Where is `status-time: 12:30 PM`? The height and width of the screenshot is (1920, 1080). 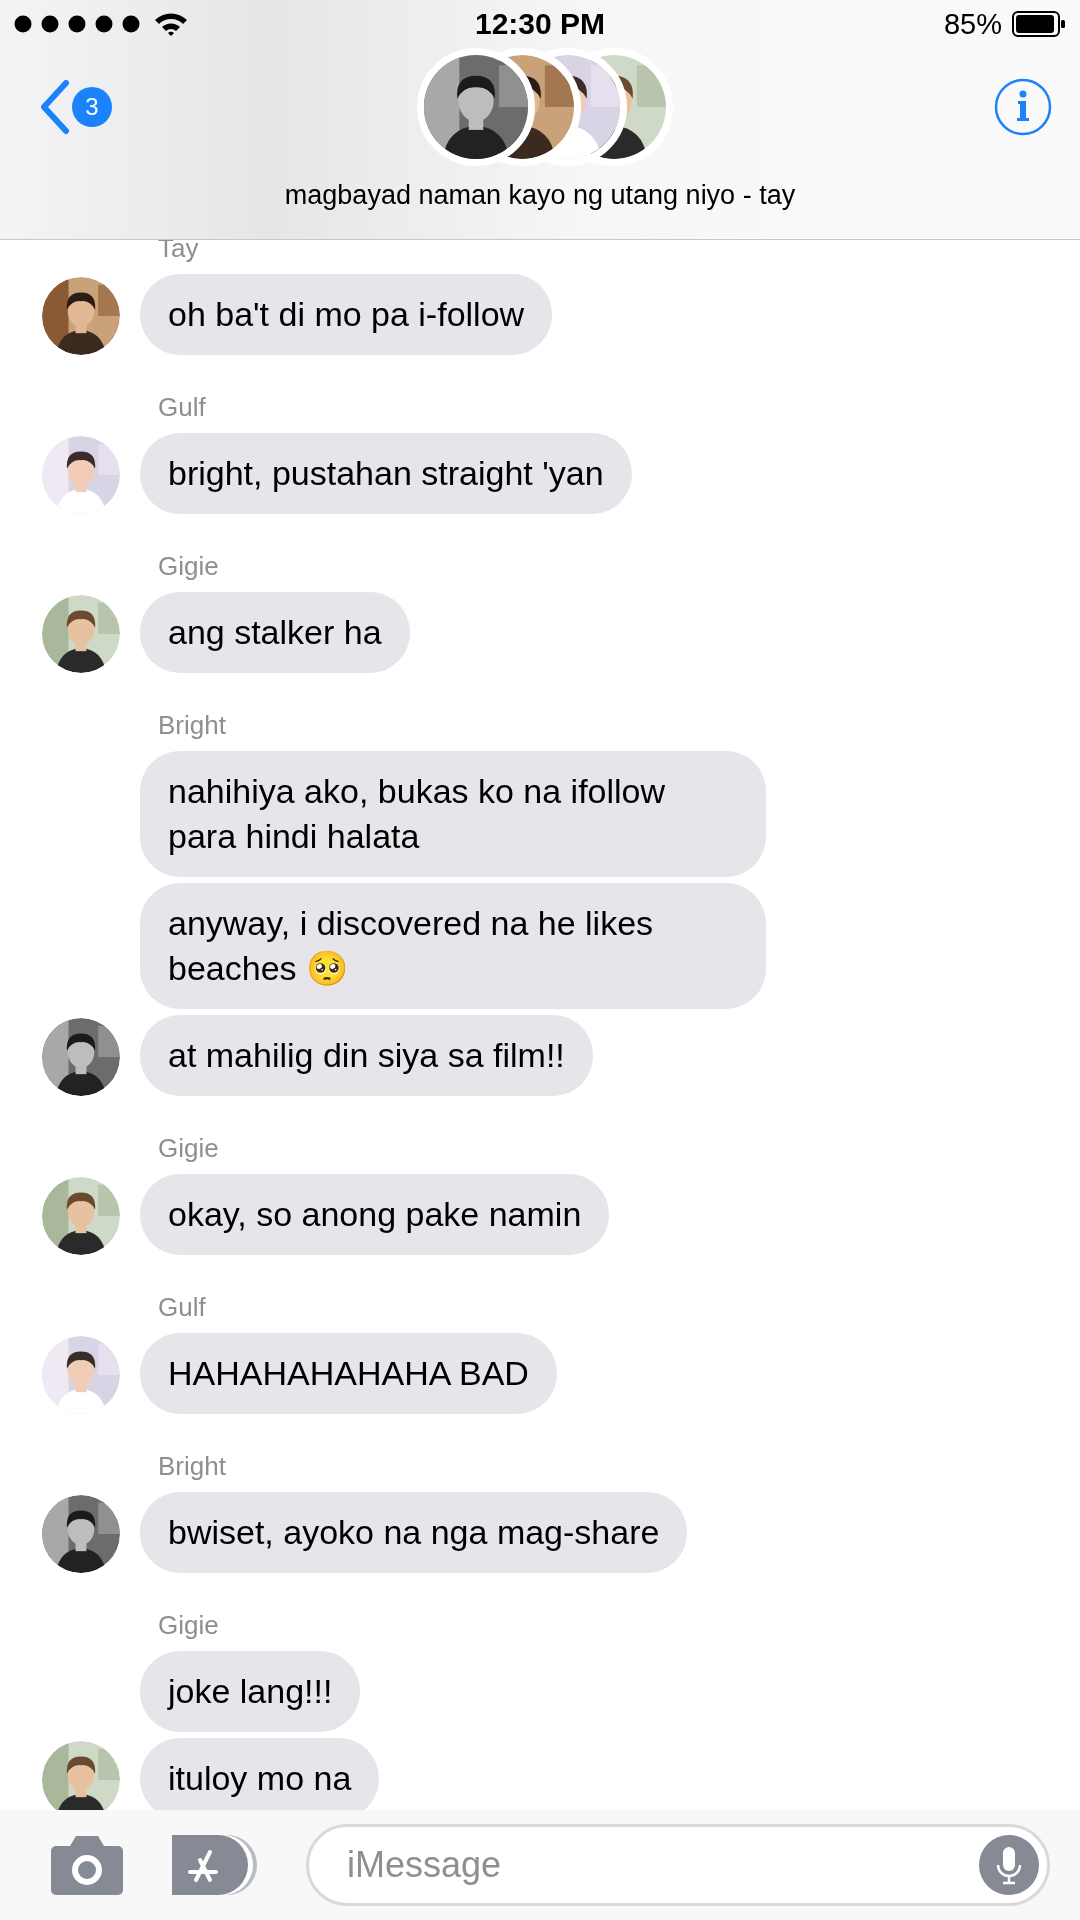 status-time: 12:30 PM is located at coordinates (540, 24).